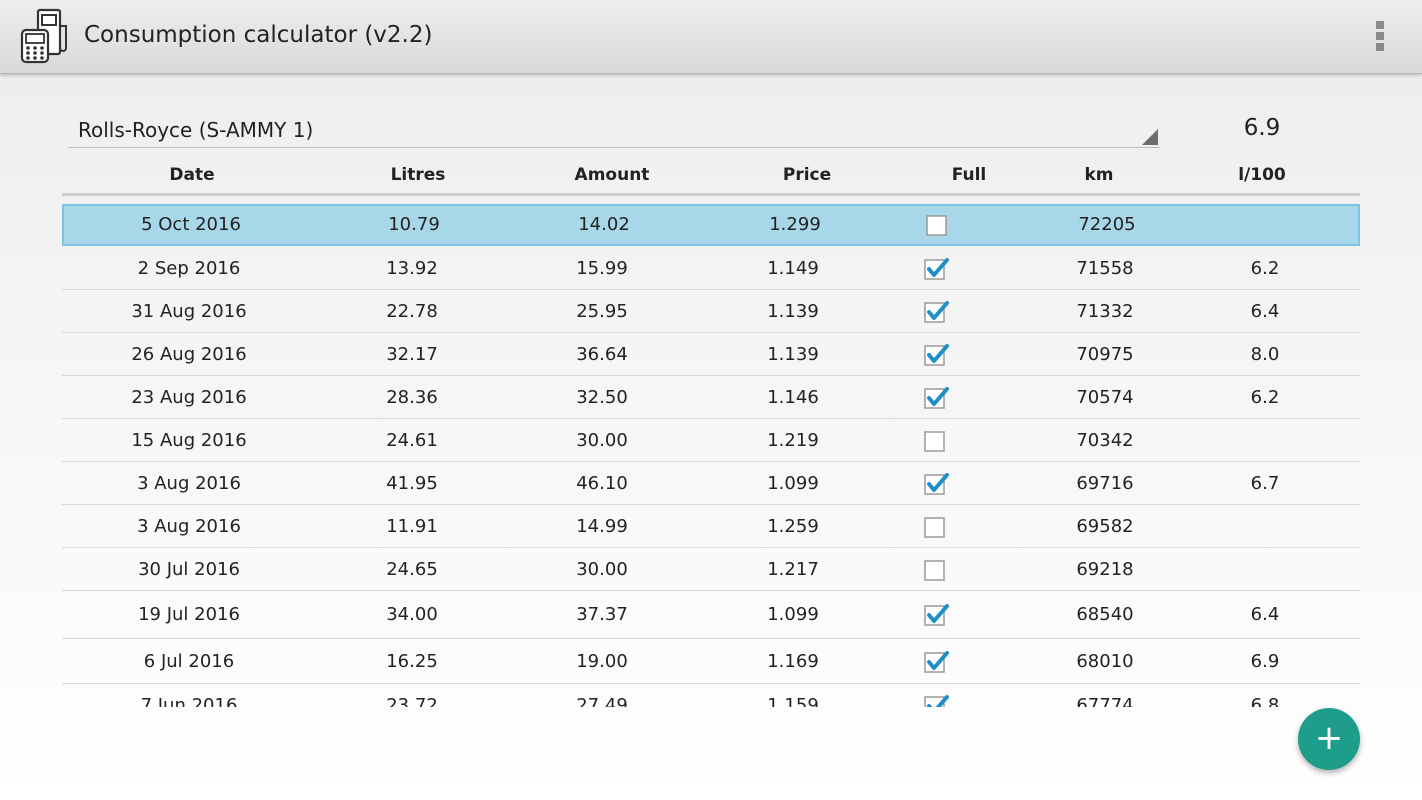 Image resolution: width=1422 pixels, height=800 pixels. Describe the element at coordinates (1265, 483) in the screenshot. I see `cell-consumption: 6.7` at that location.